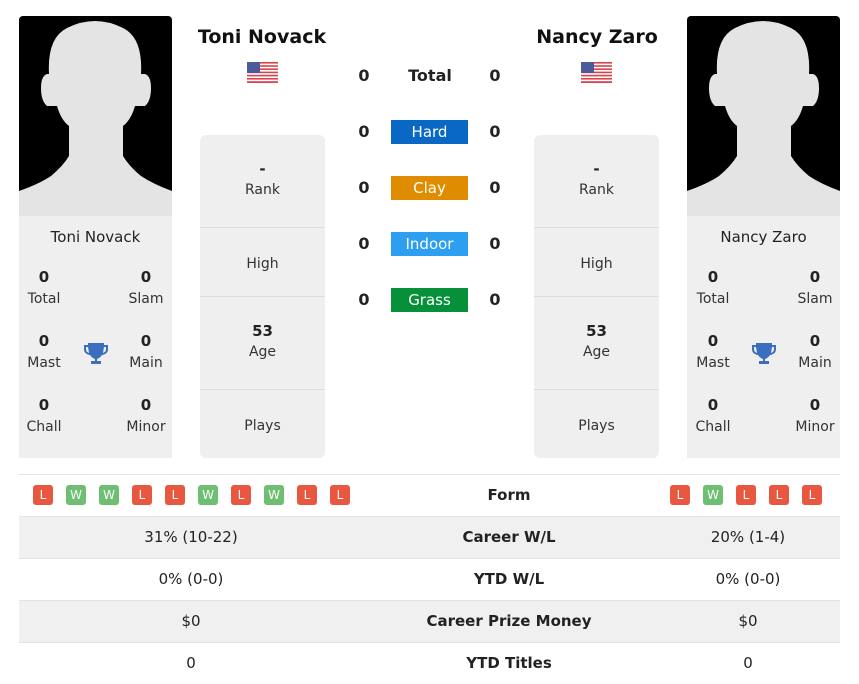 This screenshot has height=684, width=859. Describe the element at coordinates (191, 579) in the screenshot. I see `row-value-left: 0% (0-0)` at that location.